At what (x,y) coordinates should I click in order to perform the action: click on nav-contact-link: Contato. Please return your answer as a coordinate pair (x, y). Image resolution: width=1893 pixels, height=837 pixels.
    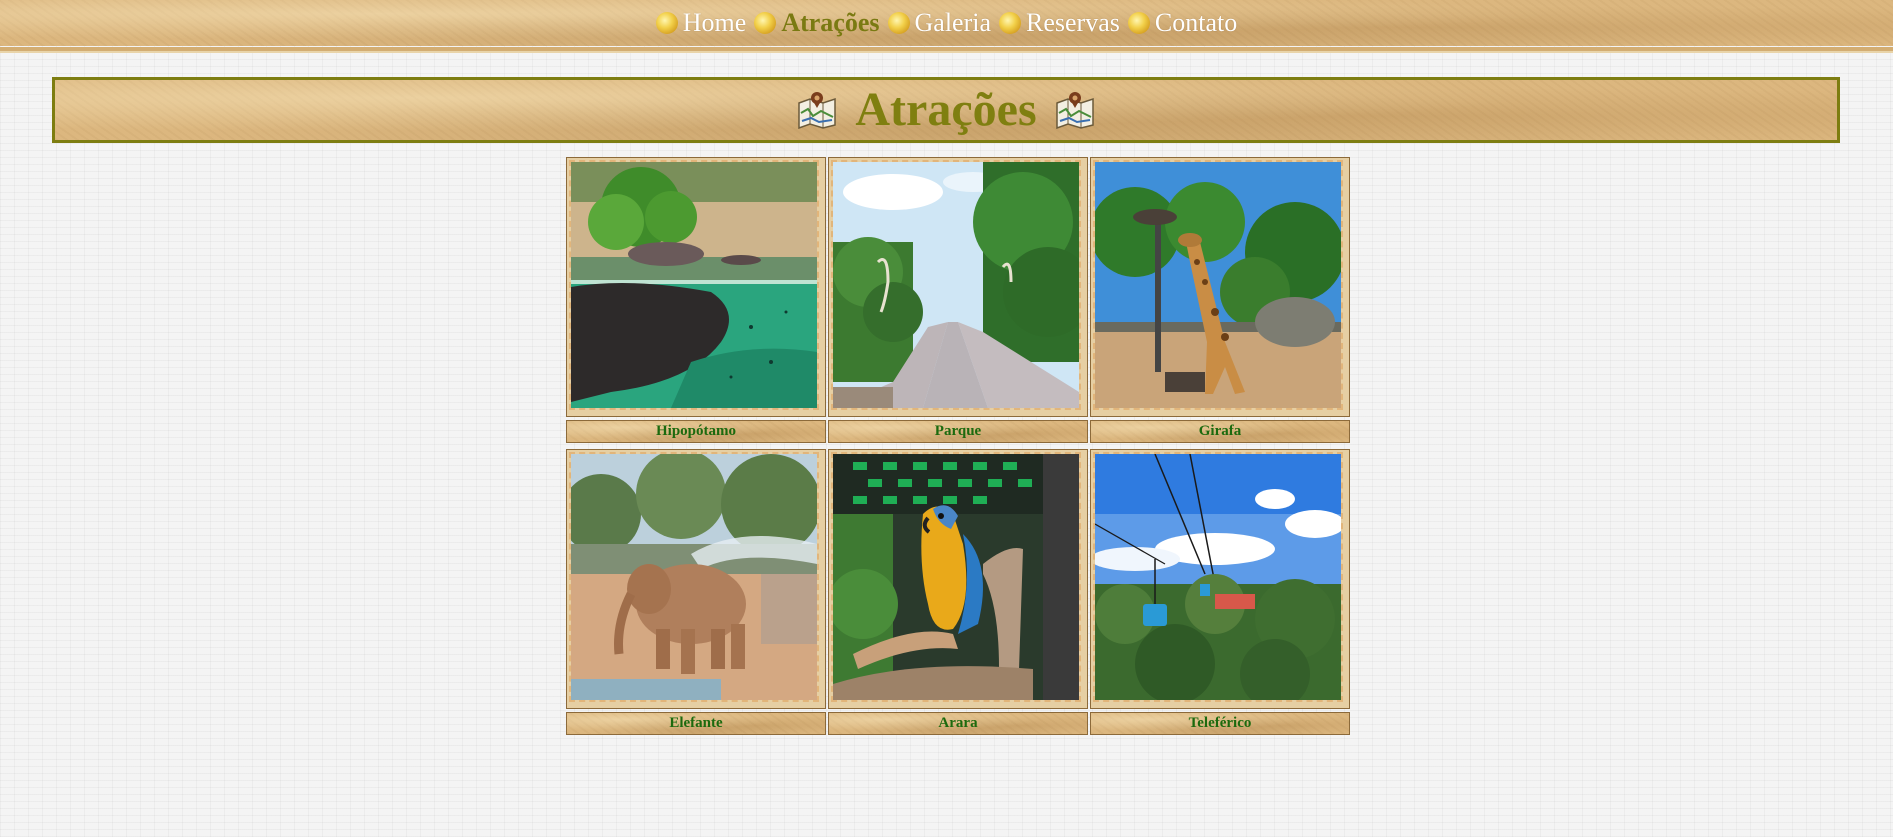
    Looking at the image, I should click on (1182, 23).